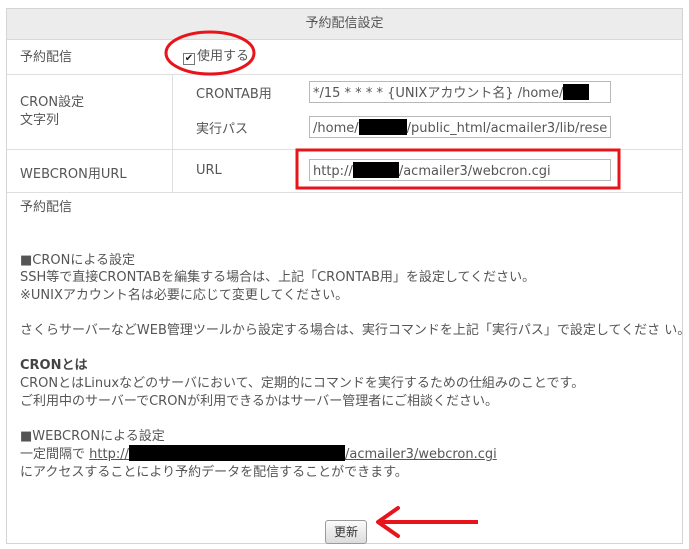  What do you see at coordinates (259, 401) in the screenshot?
I see `what-is-cron-line-2: ご利用中のサーバーでCRONが利用できるかはサーバー管理者にご相談ください。` at bounding box center [259, 401].